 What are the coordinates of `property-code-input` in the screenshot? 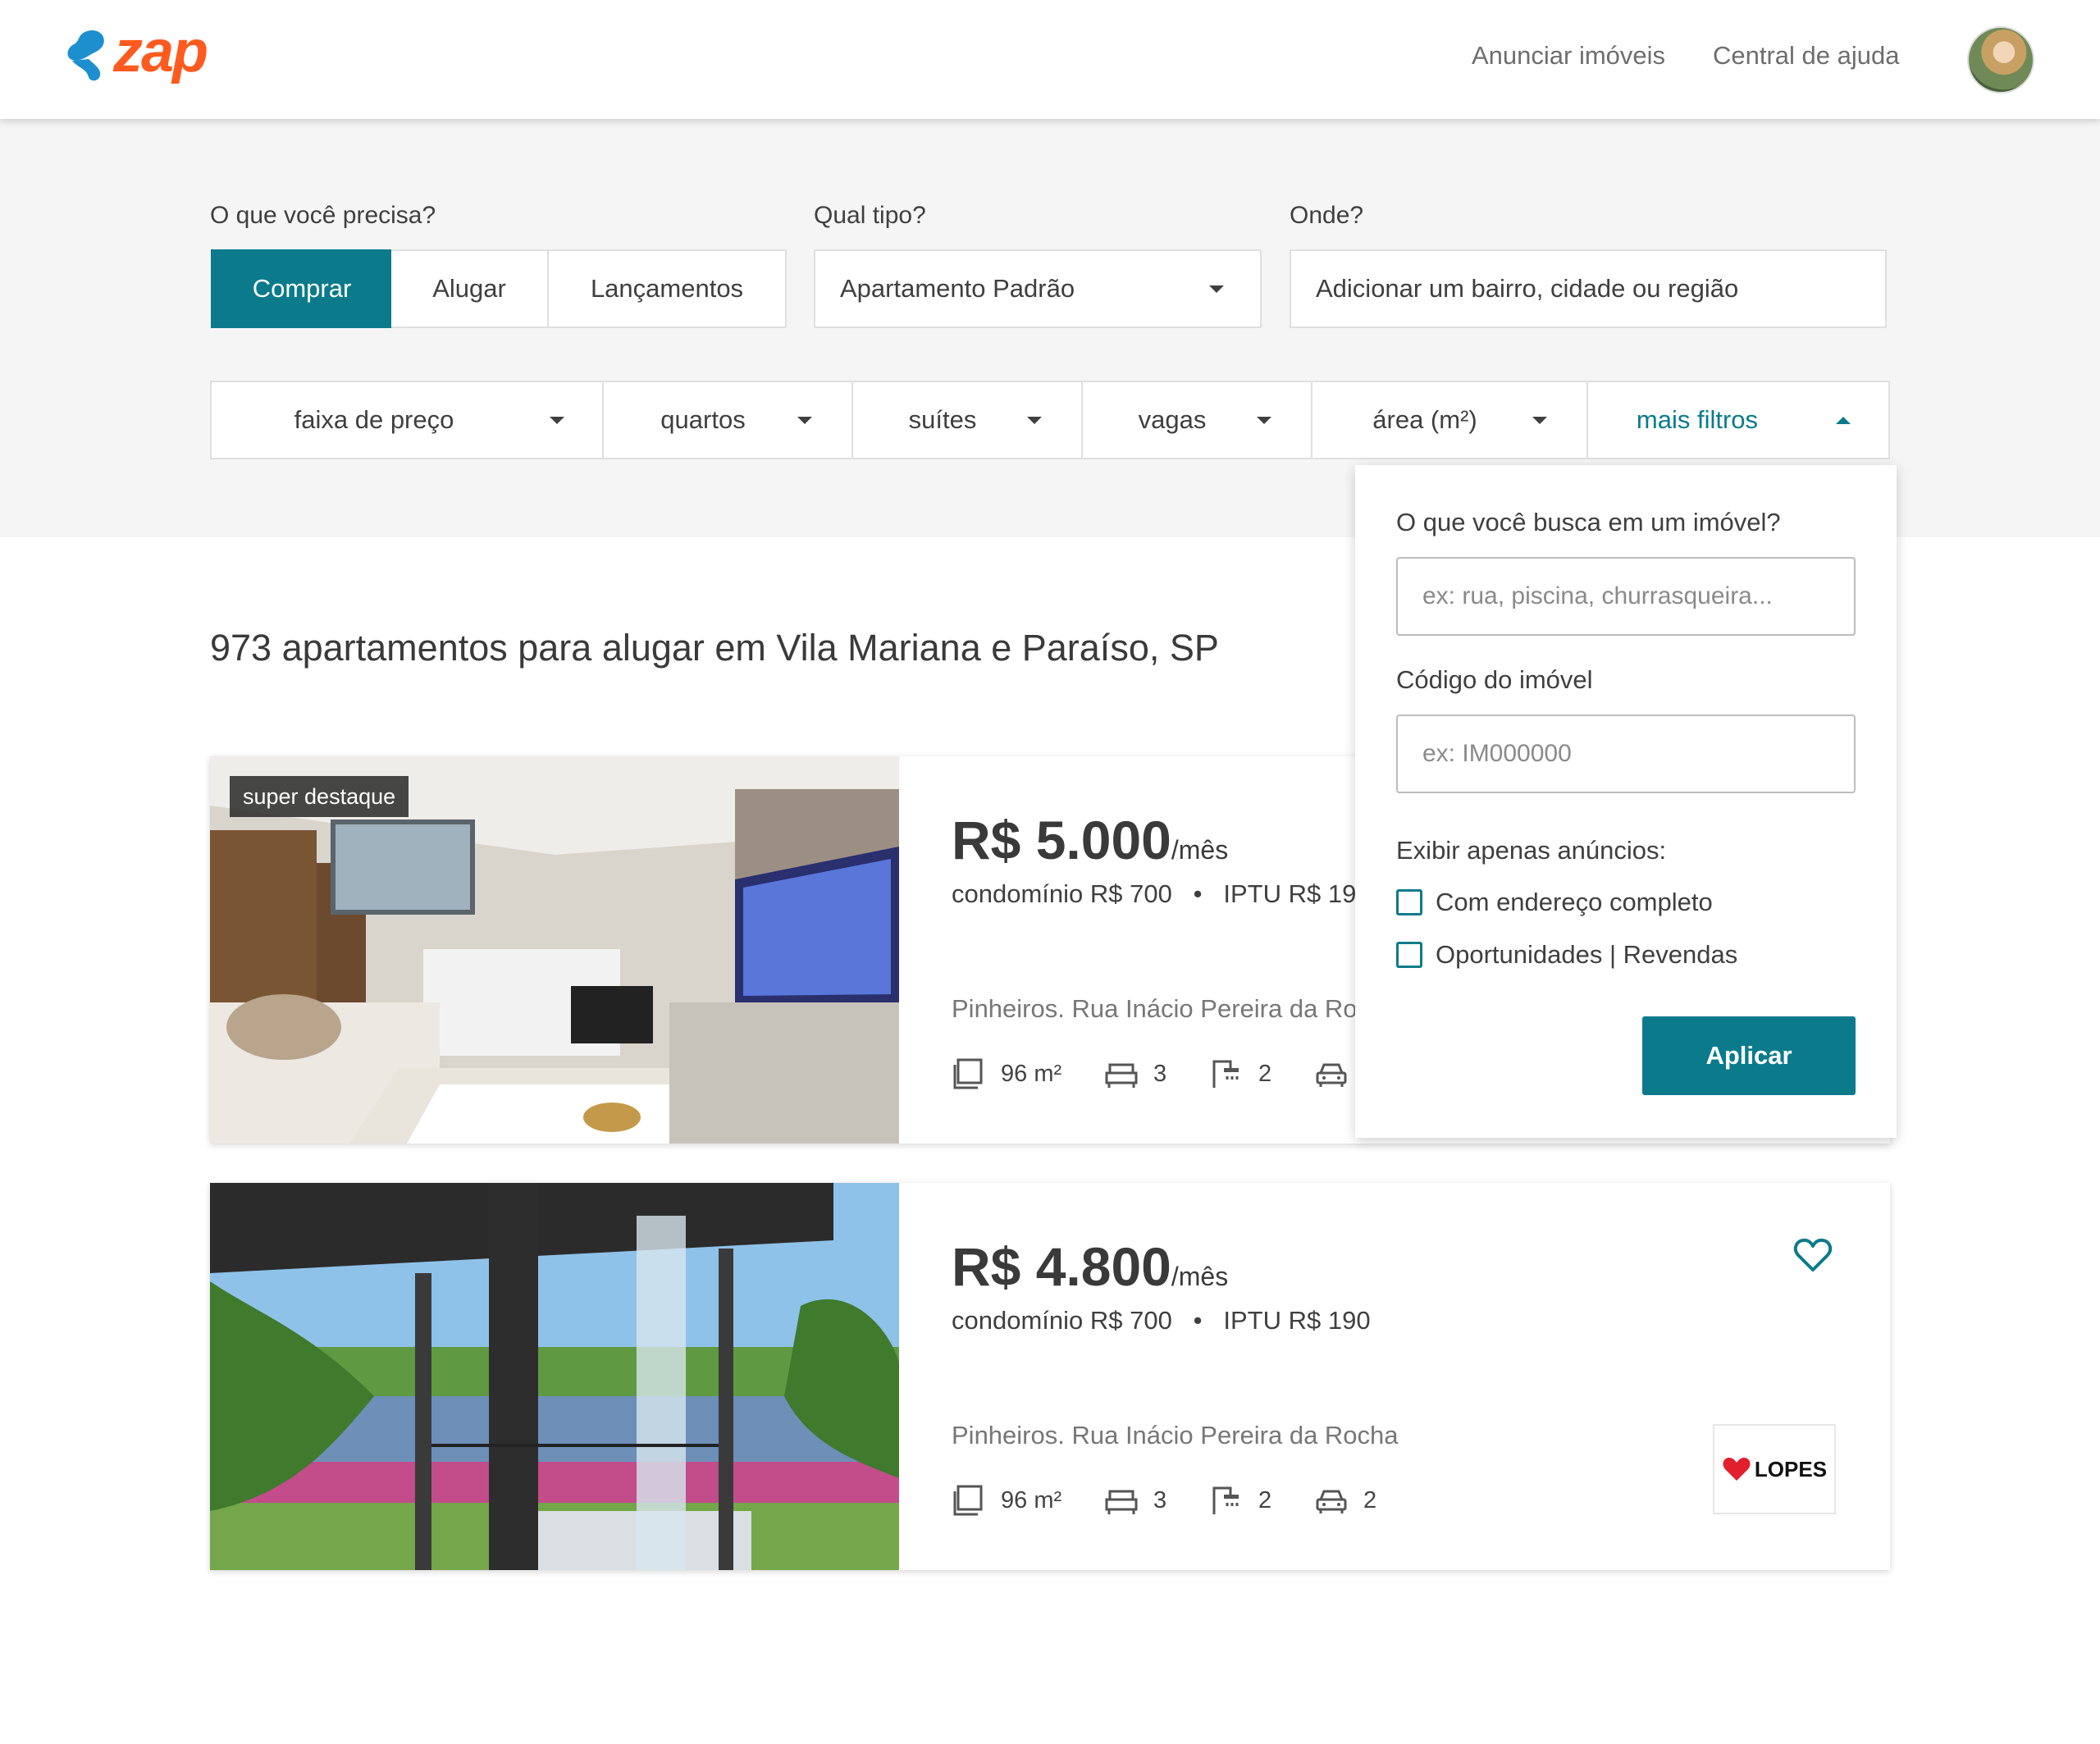 It's located at (1626, 753).